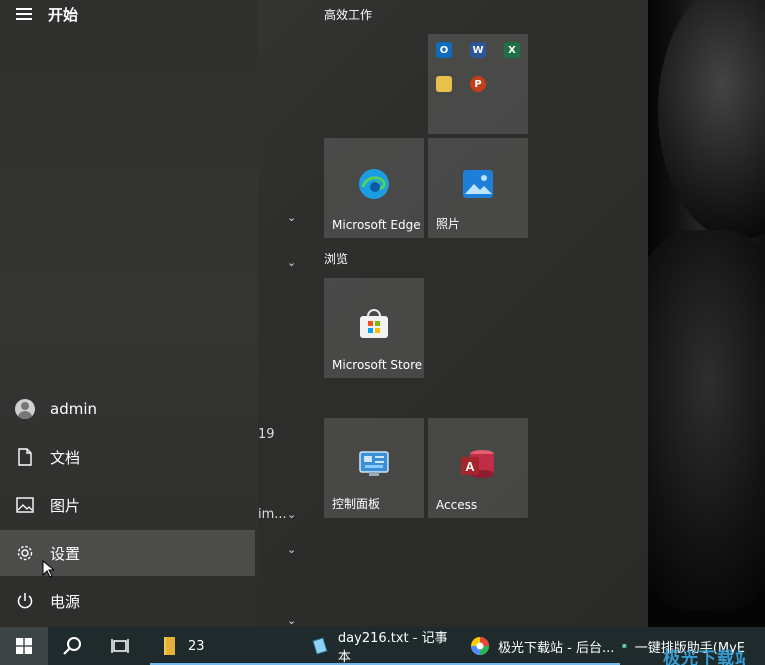  What do you see at coordinates (377, 365) in the screenshot?
I see `tile-label: Microsoft Store` at bounding box center [377, 365].